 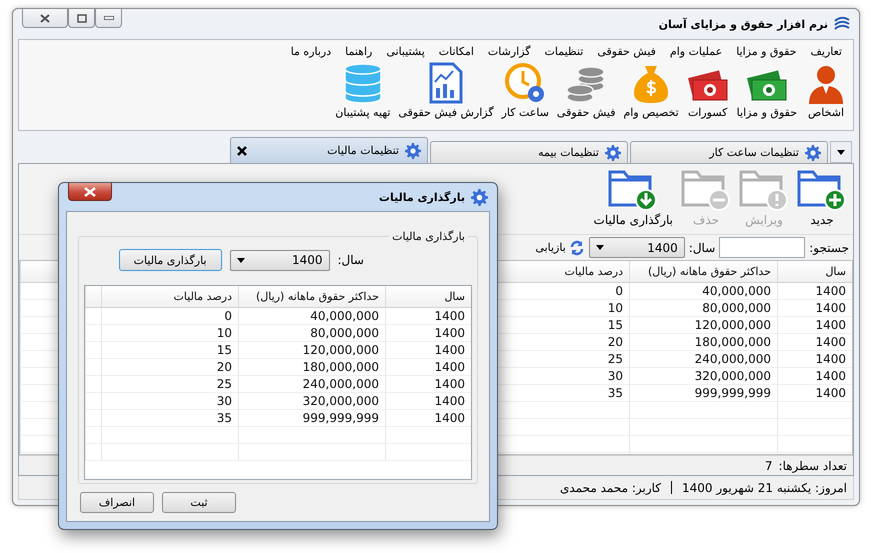 What do you see at coordinates (446, 90) in the screenshot?
I see `toolbar-button: گزارش فیش حقوقی` at bounding box center [446, 90].